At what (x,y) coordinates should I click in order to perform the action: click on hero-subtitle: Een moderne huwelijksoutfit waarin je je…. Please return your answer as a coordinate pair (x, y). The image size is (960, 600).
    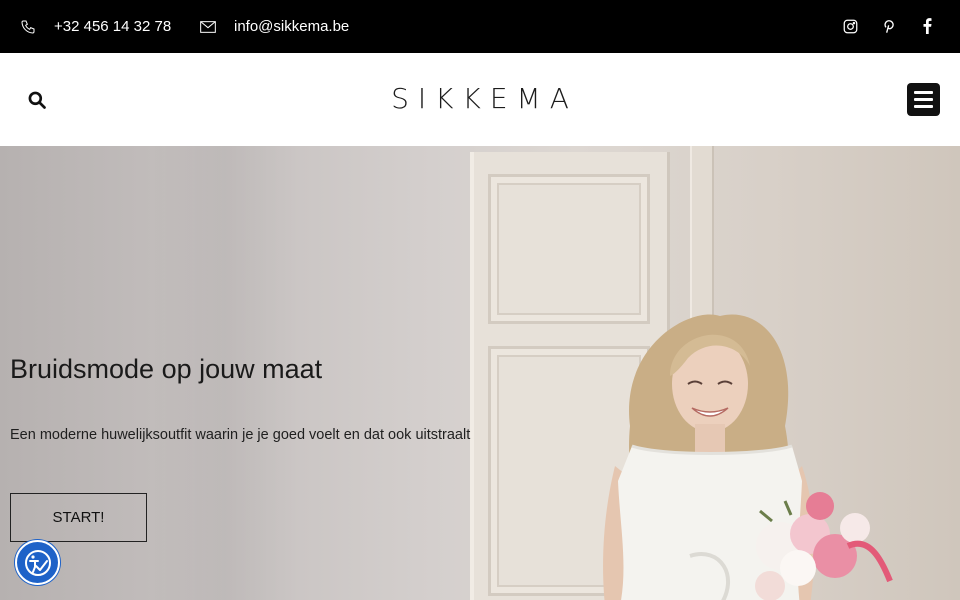
    Looking at the image, I should click on (240, 435).